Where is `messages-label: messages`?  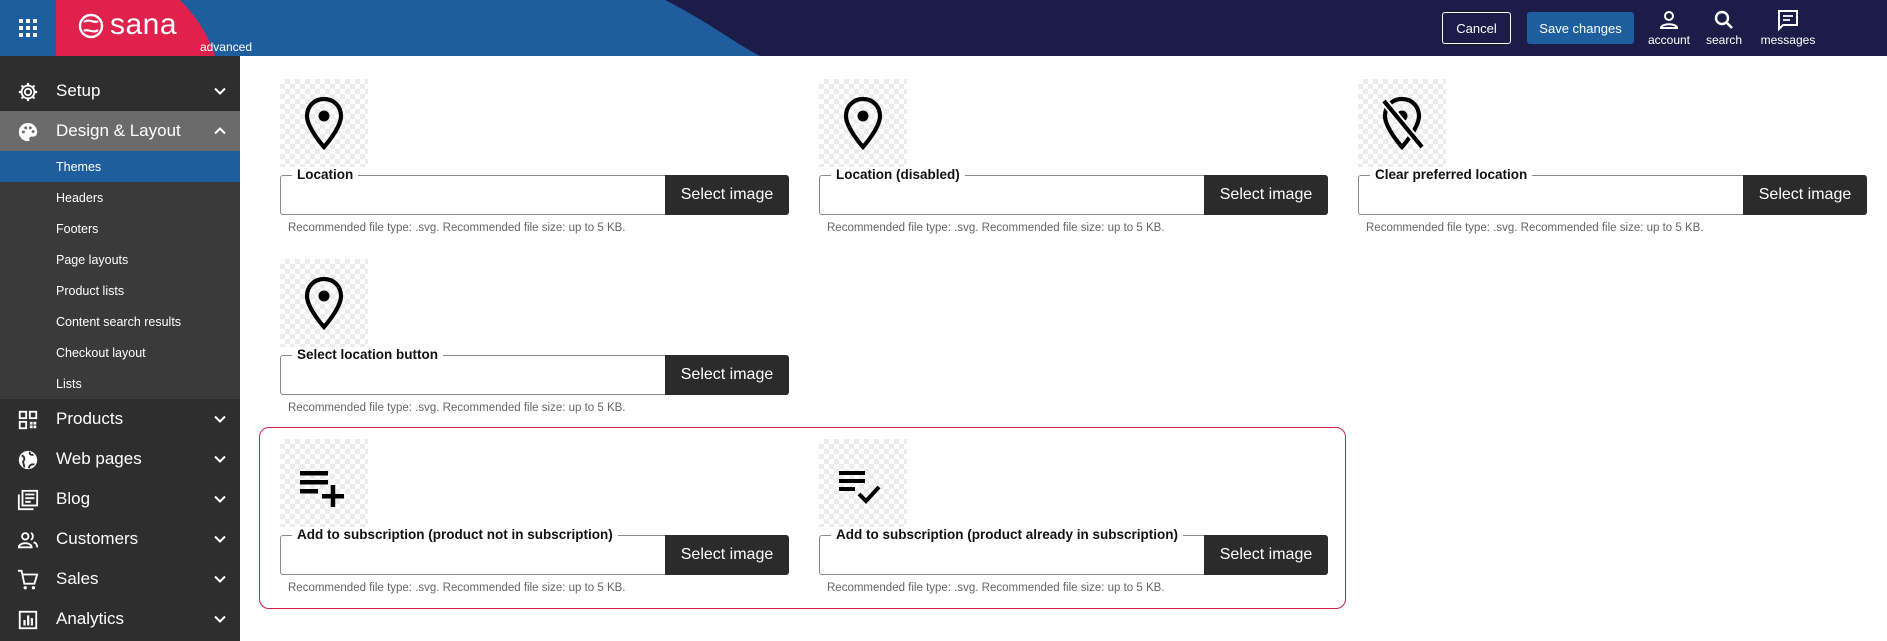
messages-label: messages is located at coordinates (1788, 40).